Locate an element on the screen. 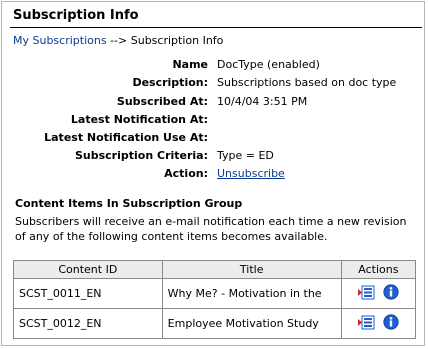  table-row: SCST_0012_EN Employee Motivation Study is located at coordinates (214, 323).